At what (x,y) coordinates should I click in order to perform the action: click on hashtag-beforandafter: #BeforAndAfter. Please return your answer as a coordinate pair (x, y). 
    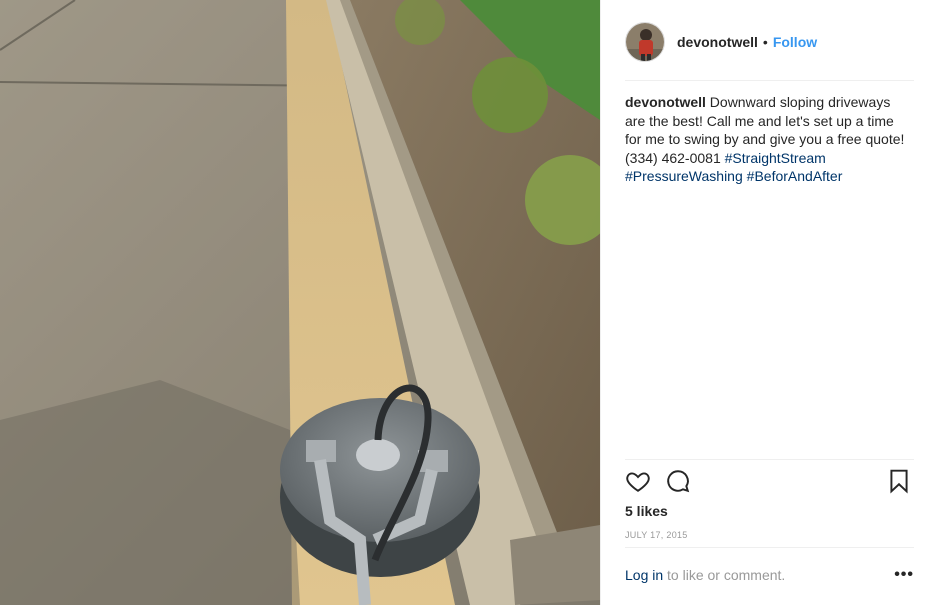
    Looking at the image, I should click on (795, 176).